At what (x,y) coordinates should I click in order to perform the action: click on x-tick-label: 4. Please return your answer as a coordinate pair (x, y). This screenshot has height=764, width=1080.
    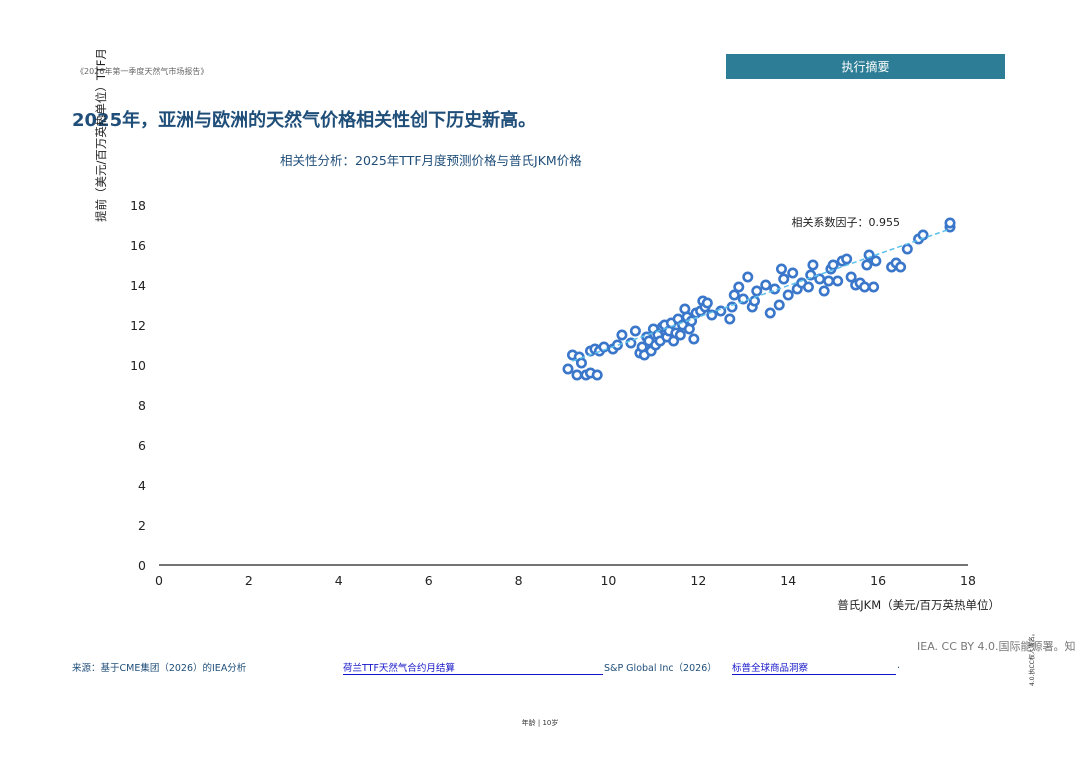
    Looking at the image, I should click on (339, 580).